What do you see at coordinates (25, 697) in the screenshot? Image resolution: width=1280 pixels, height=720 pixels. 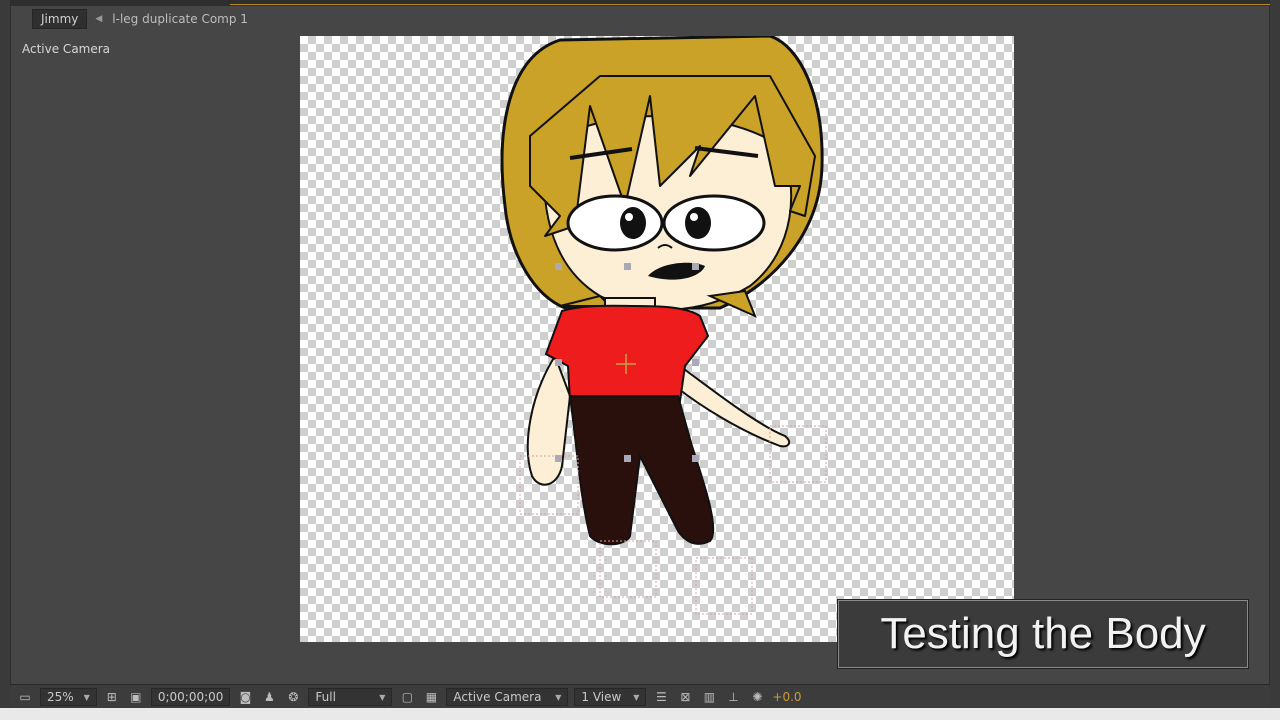 I see `monitor-icon: ▭` at bounding box center [25, 697].